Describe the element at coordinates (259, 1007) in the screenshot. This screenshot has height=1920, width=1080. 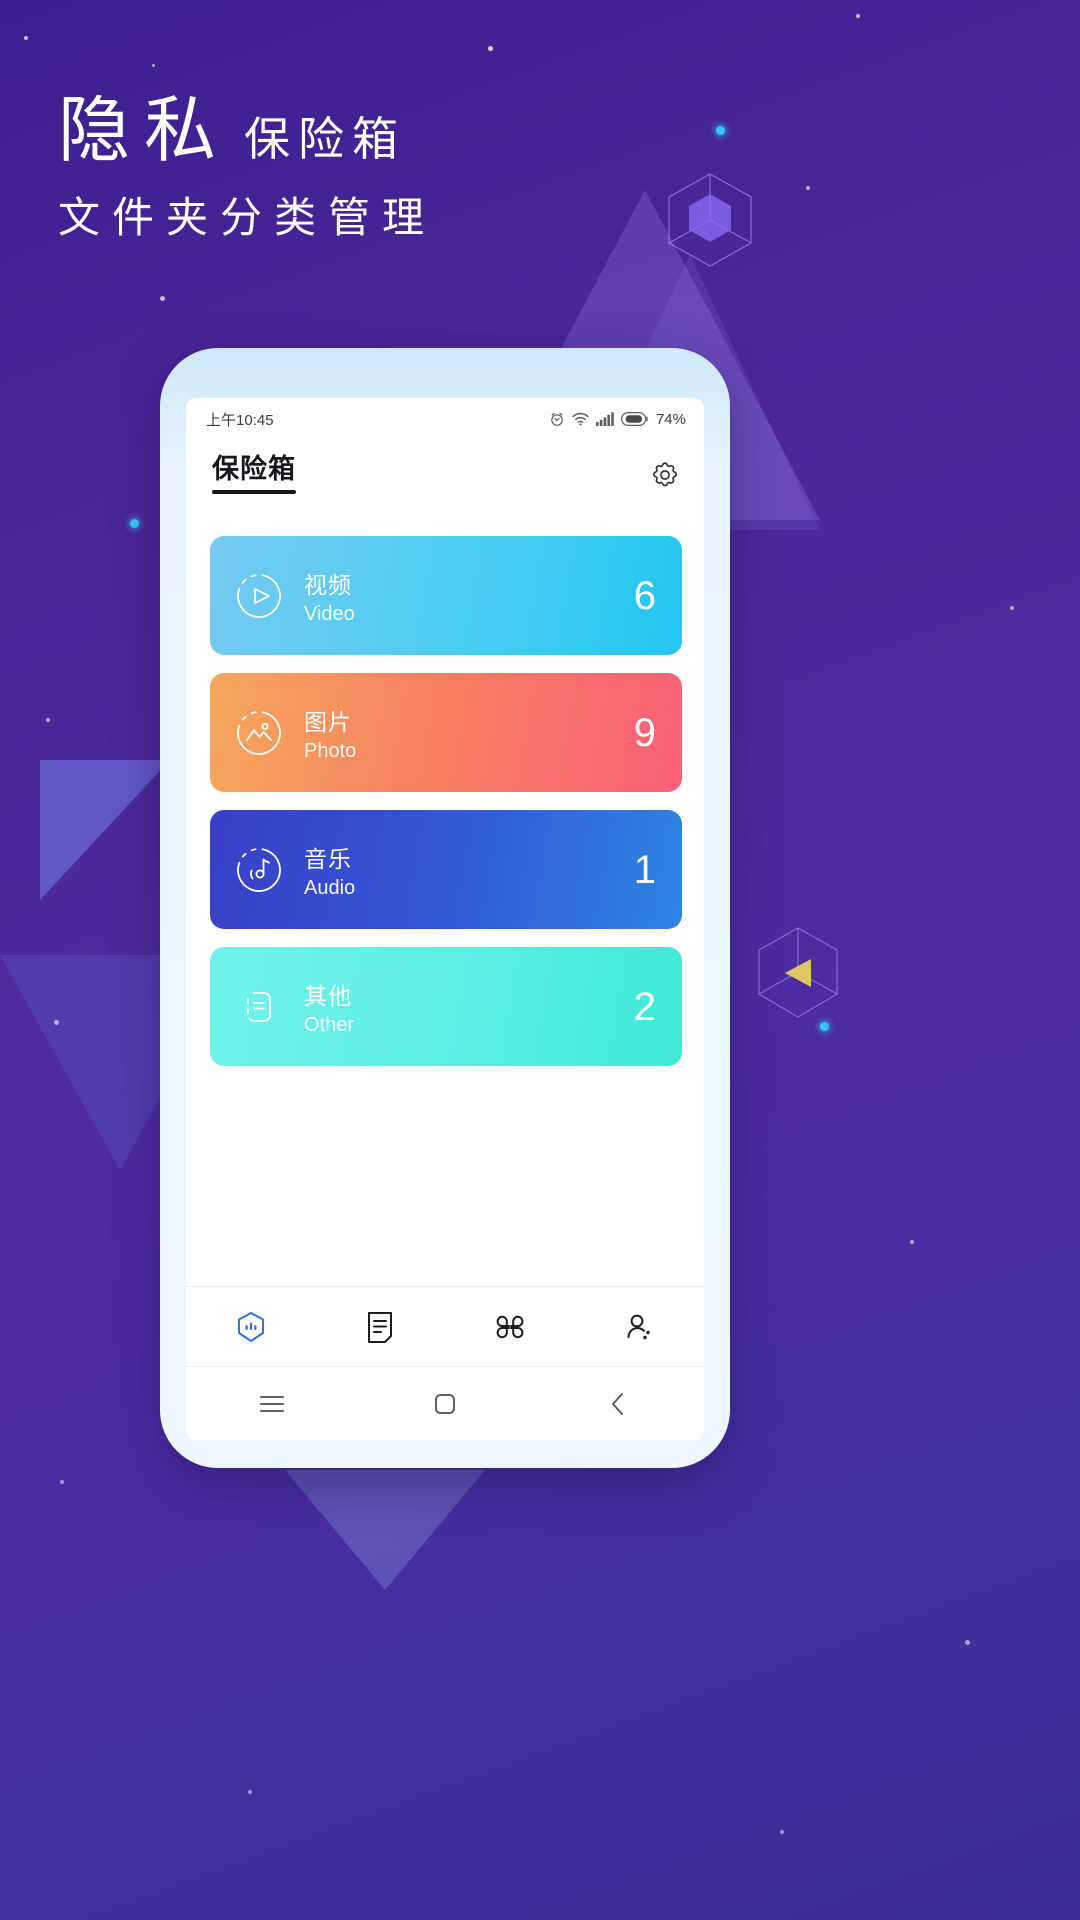
I see `document-lines-icon` at that location.